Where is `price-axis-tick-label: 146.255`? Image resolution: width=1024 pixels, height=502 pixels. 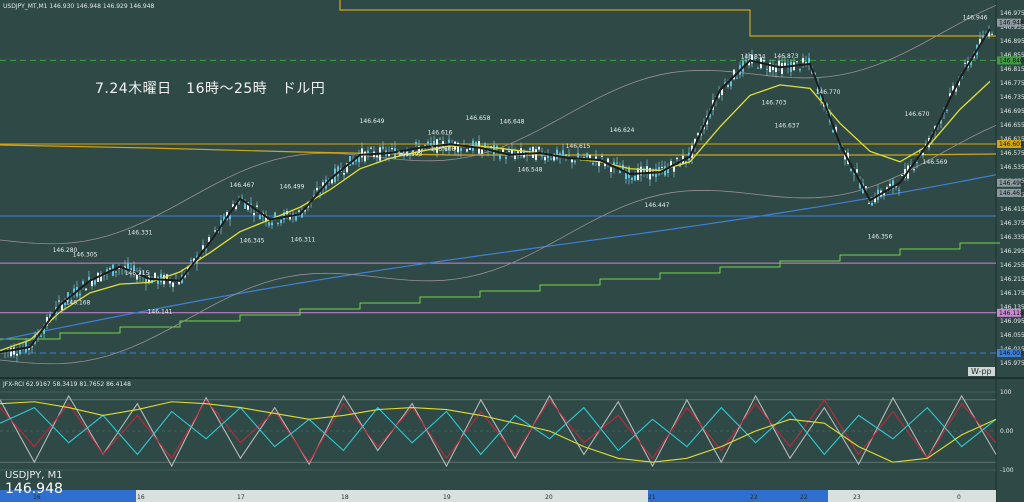
price-axis-tick-label: 146.255 is located at coordinates (1012, 265).